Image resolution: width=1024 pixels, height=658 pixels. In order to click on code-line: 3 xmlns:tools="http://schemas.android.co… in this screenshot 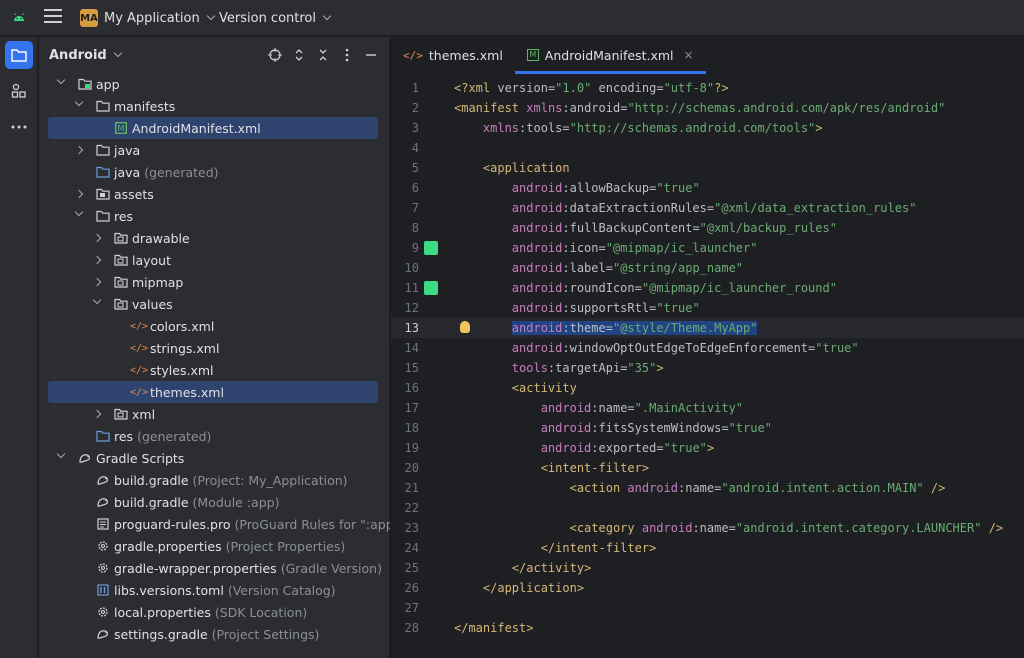, I will do `click(707, 128)`.